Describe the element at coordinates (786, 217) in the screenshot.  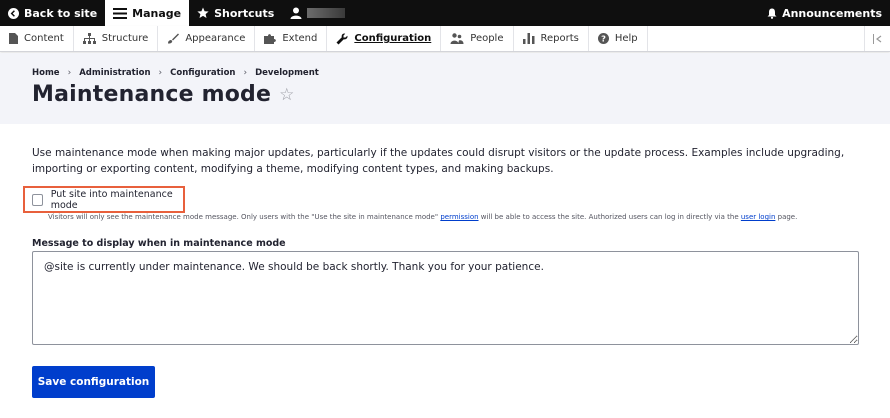
I see `help-text-part: page.` at that location.